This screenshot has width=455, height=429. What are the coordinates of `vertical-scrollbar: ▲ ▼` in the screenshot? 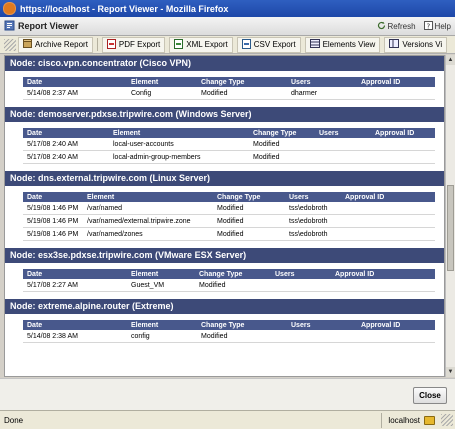 It's located at (450, 216).